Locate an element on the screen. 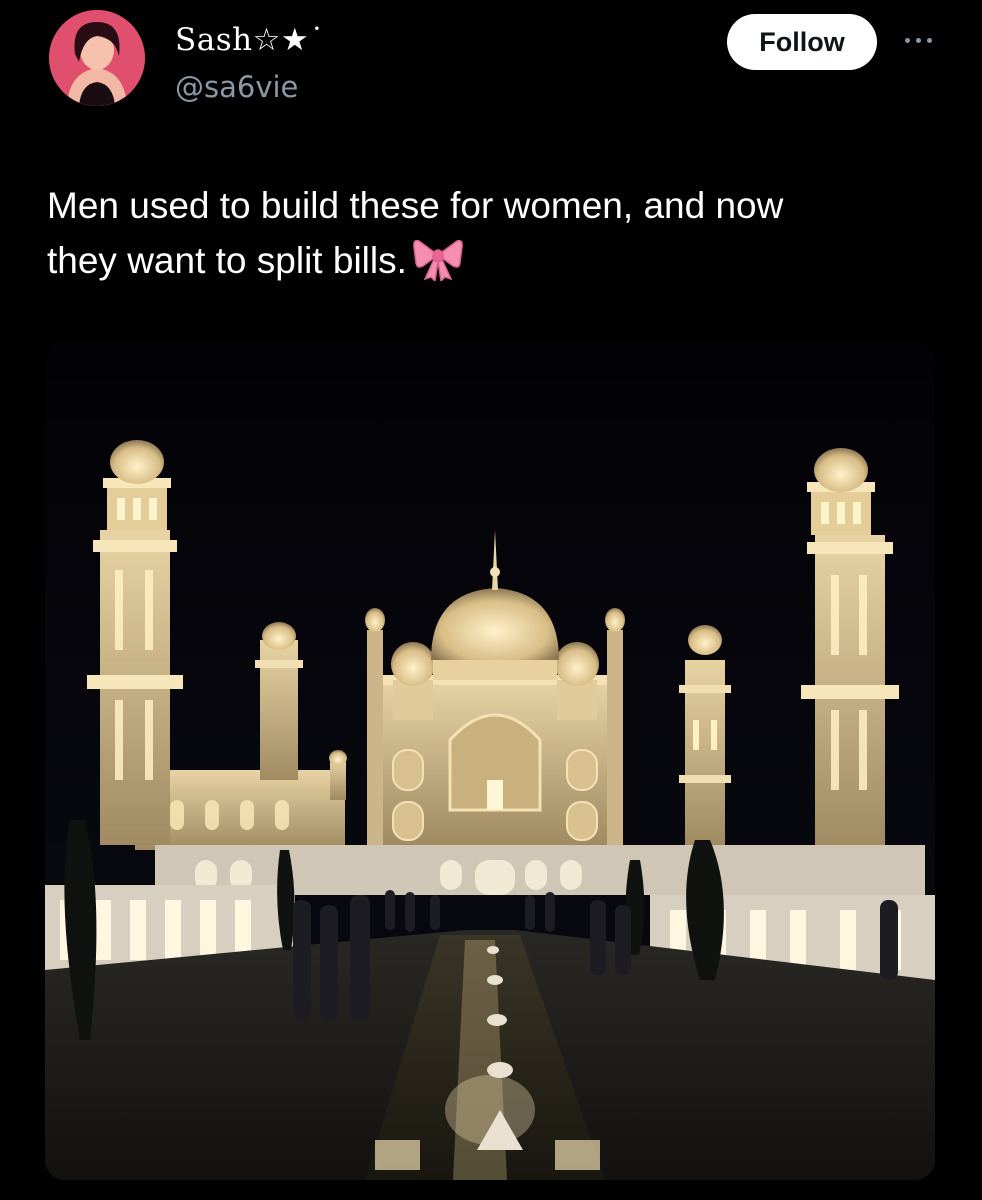 The image size is (982, 1200). tweet-text-line-2-content: they want to split bills. is located at coordinates (227, 260).